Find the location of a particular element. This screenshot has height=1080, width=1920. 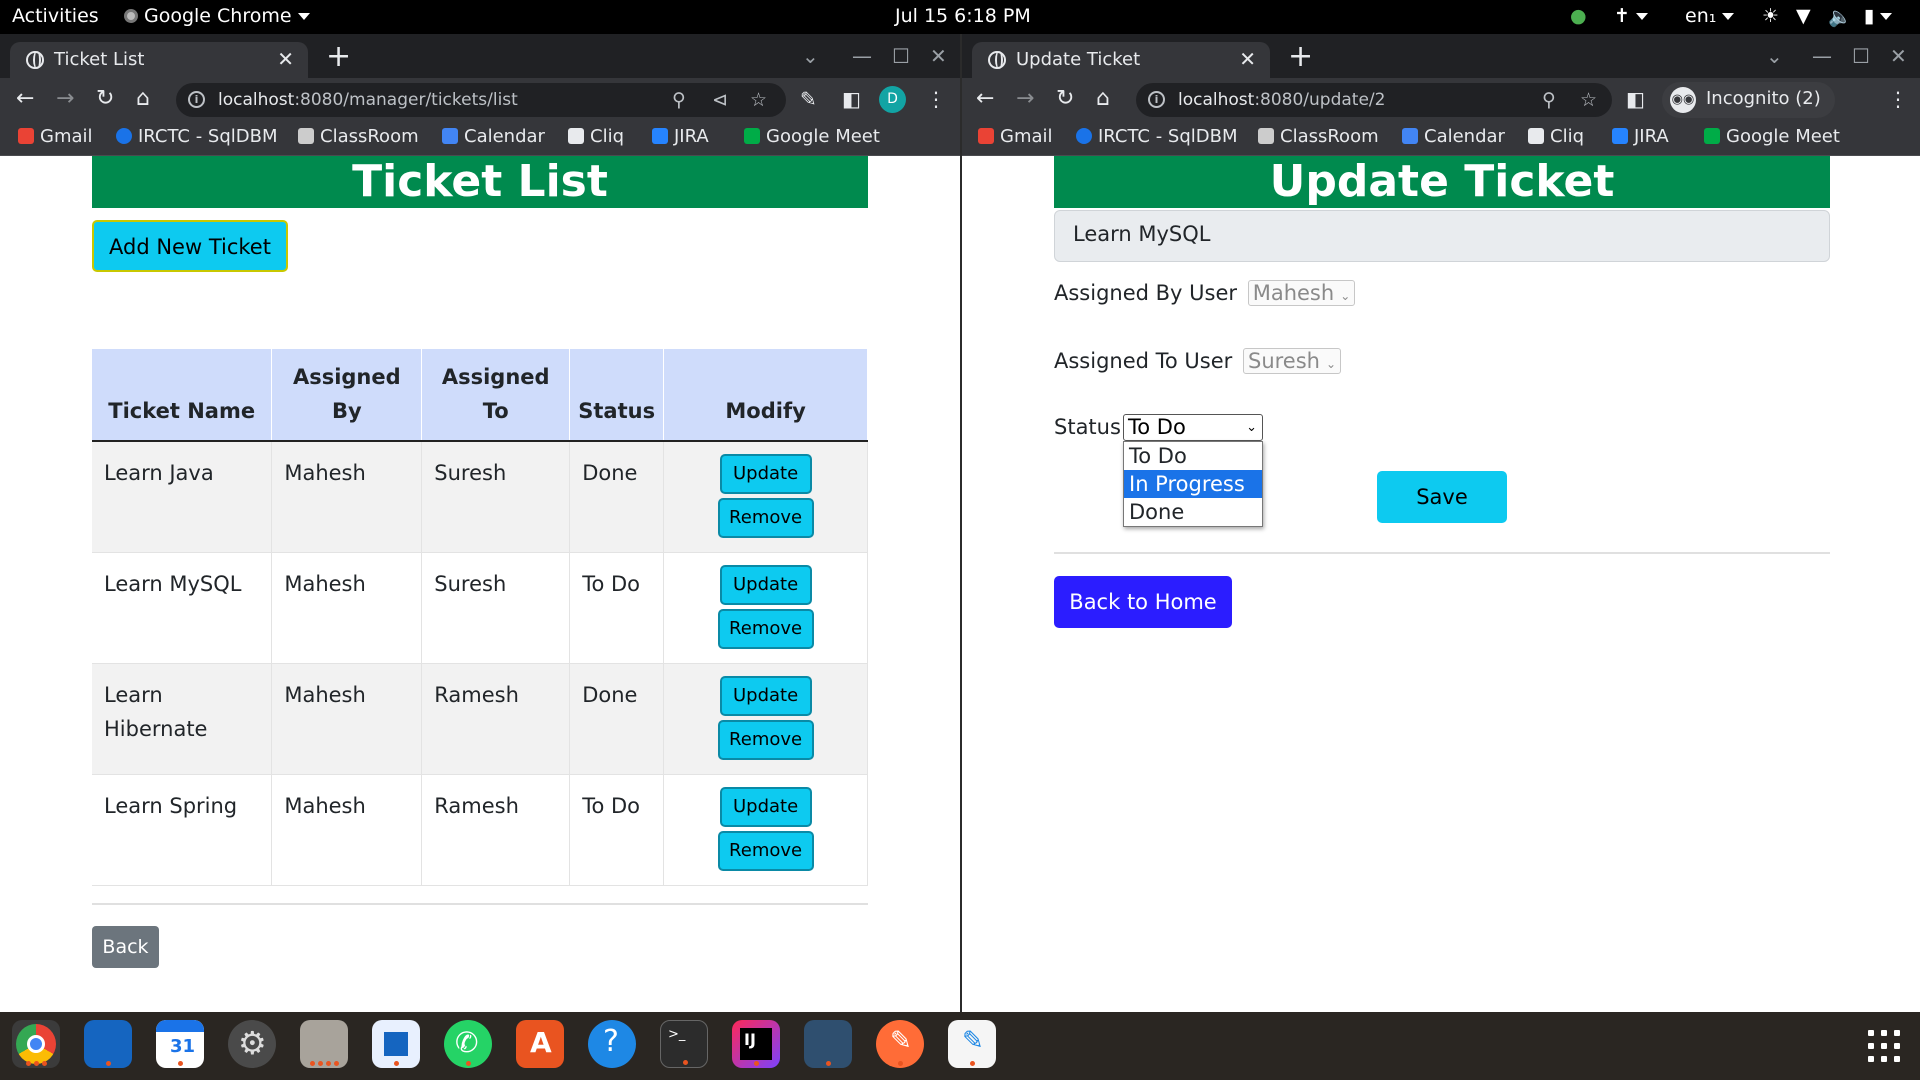

cell-ticket-name: Learn MySQL is located at coordinates (182, 608).